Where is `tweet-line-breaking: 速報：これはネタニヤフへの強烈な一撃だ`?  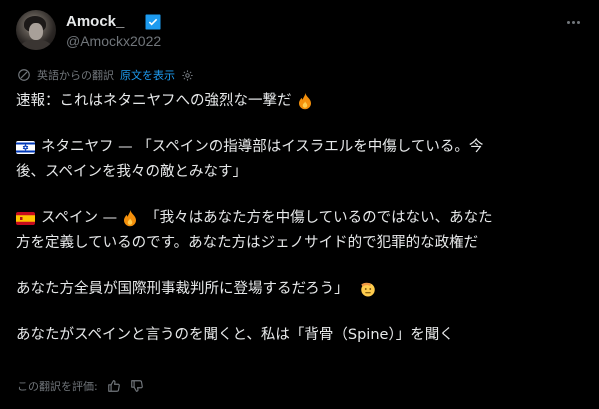 tweet-line-breaking: 速報：これはネタニヤフへの強烈な一撃だ is located at coordinates (299, 101).